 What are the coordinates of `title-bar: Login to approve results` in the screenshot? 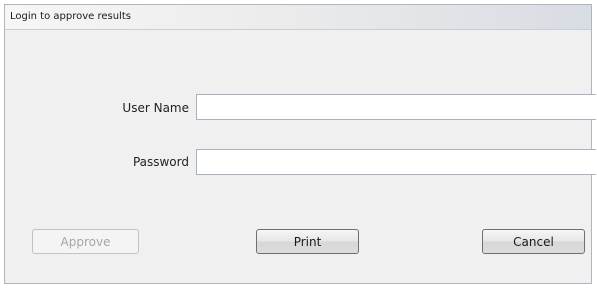 It's located at (298, 17).